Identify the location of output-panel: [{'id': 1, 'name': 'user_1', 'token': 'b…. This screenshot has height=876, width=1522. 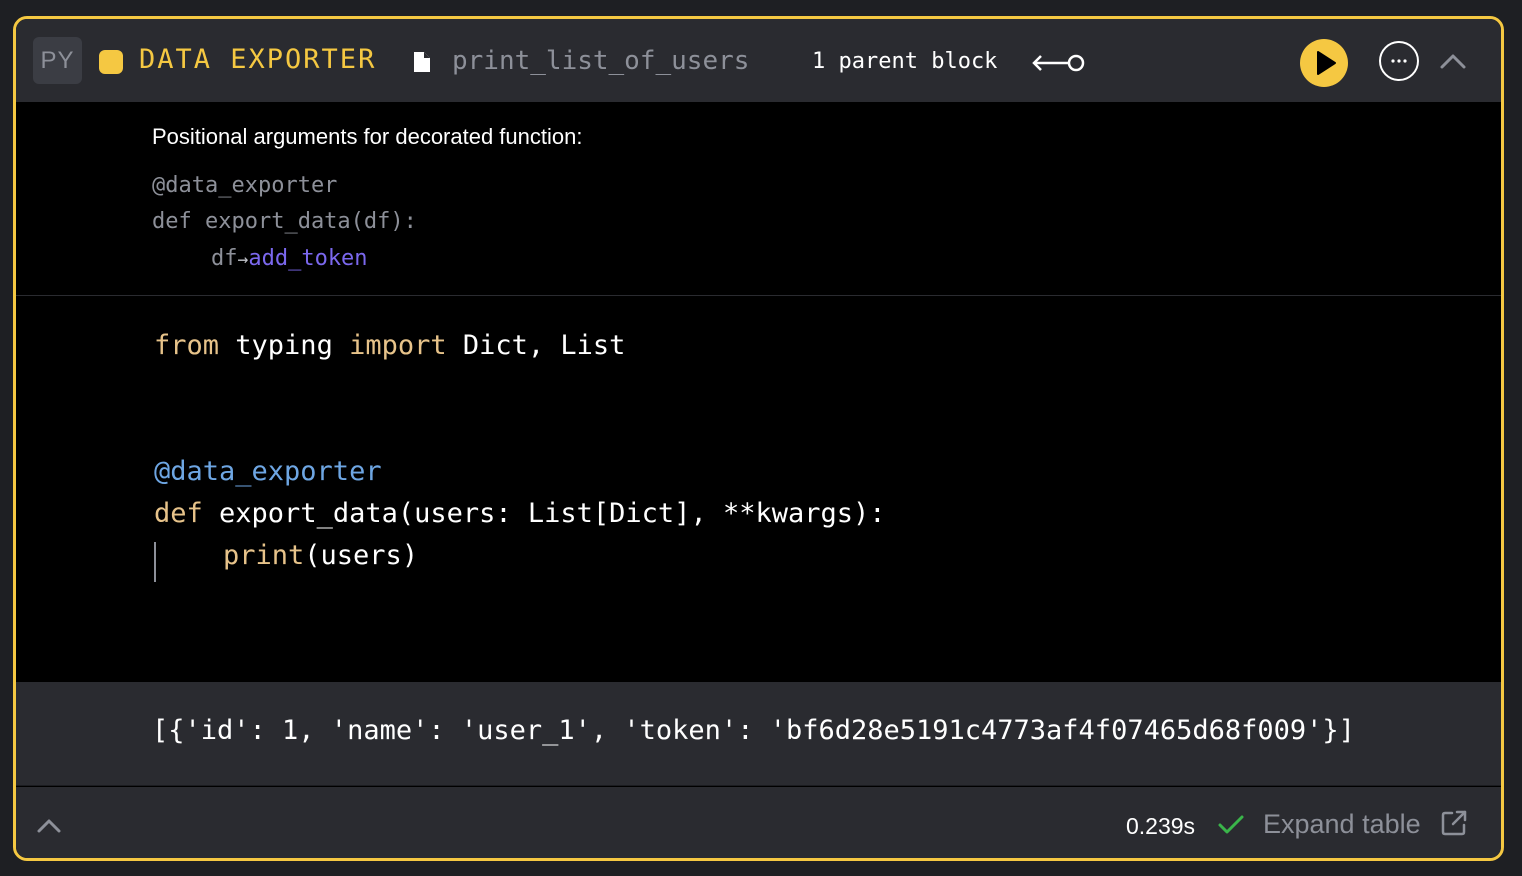
(758, 734).